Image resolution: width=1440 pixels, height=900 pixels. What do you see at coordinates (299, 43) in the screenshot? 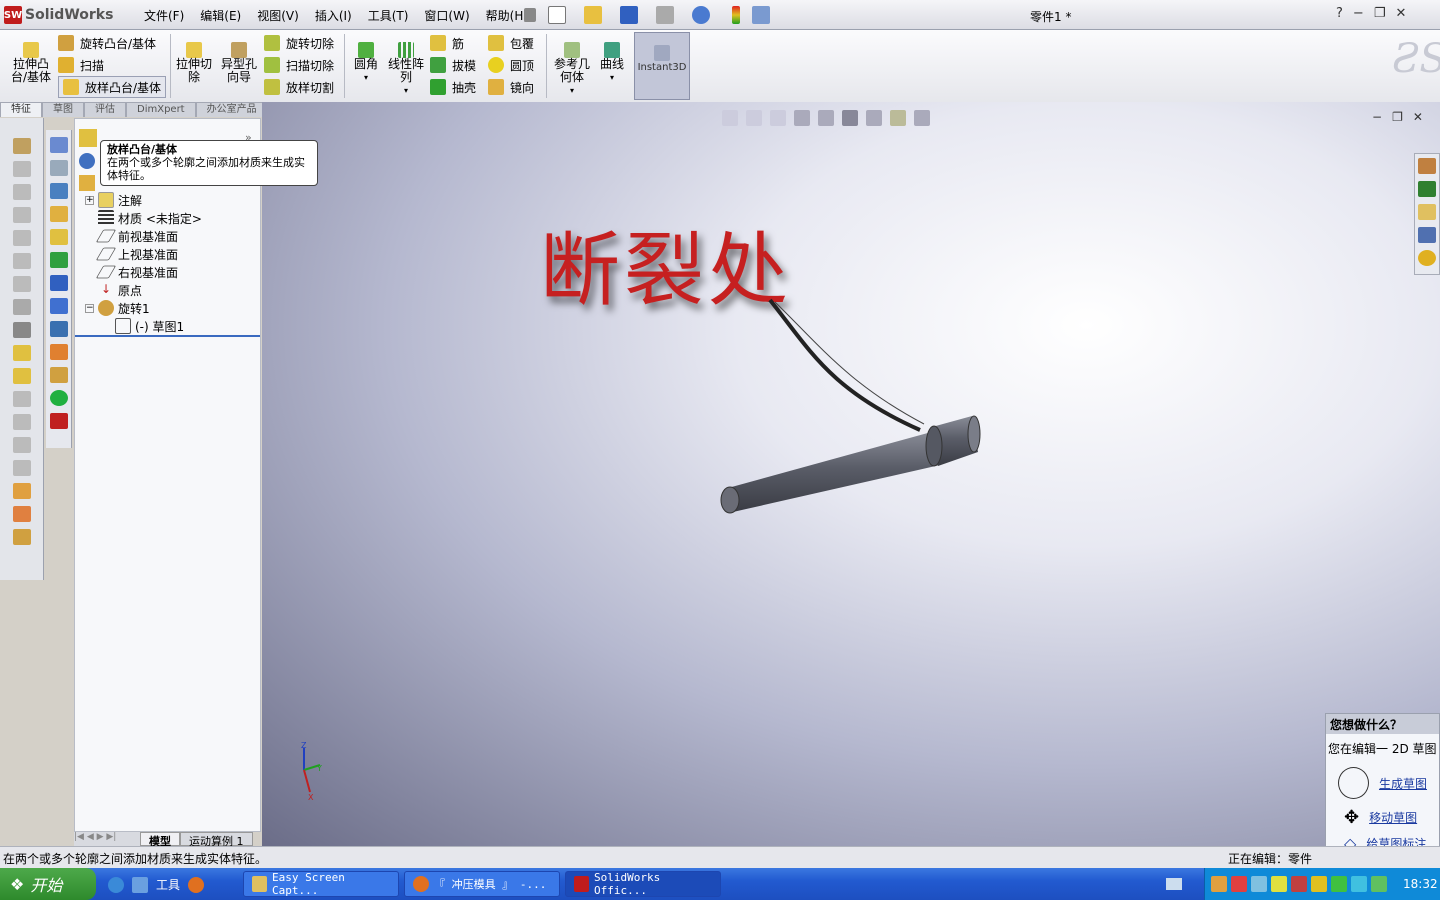
I see `revolve-cut-button: 旋转切除` at bounding box center [299, 43].